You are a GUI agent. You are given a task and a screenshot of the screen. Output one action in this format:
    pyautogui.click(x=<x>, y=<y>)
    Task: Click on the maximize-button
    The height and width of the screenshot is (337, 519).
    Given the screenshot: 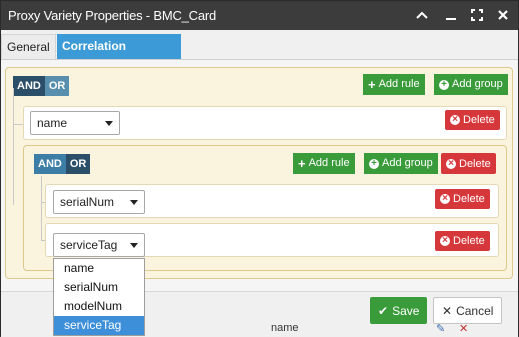 What is the action you would take?
    pyautogui.click(x=477, y=15)
    